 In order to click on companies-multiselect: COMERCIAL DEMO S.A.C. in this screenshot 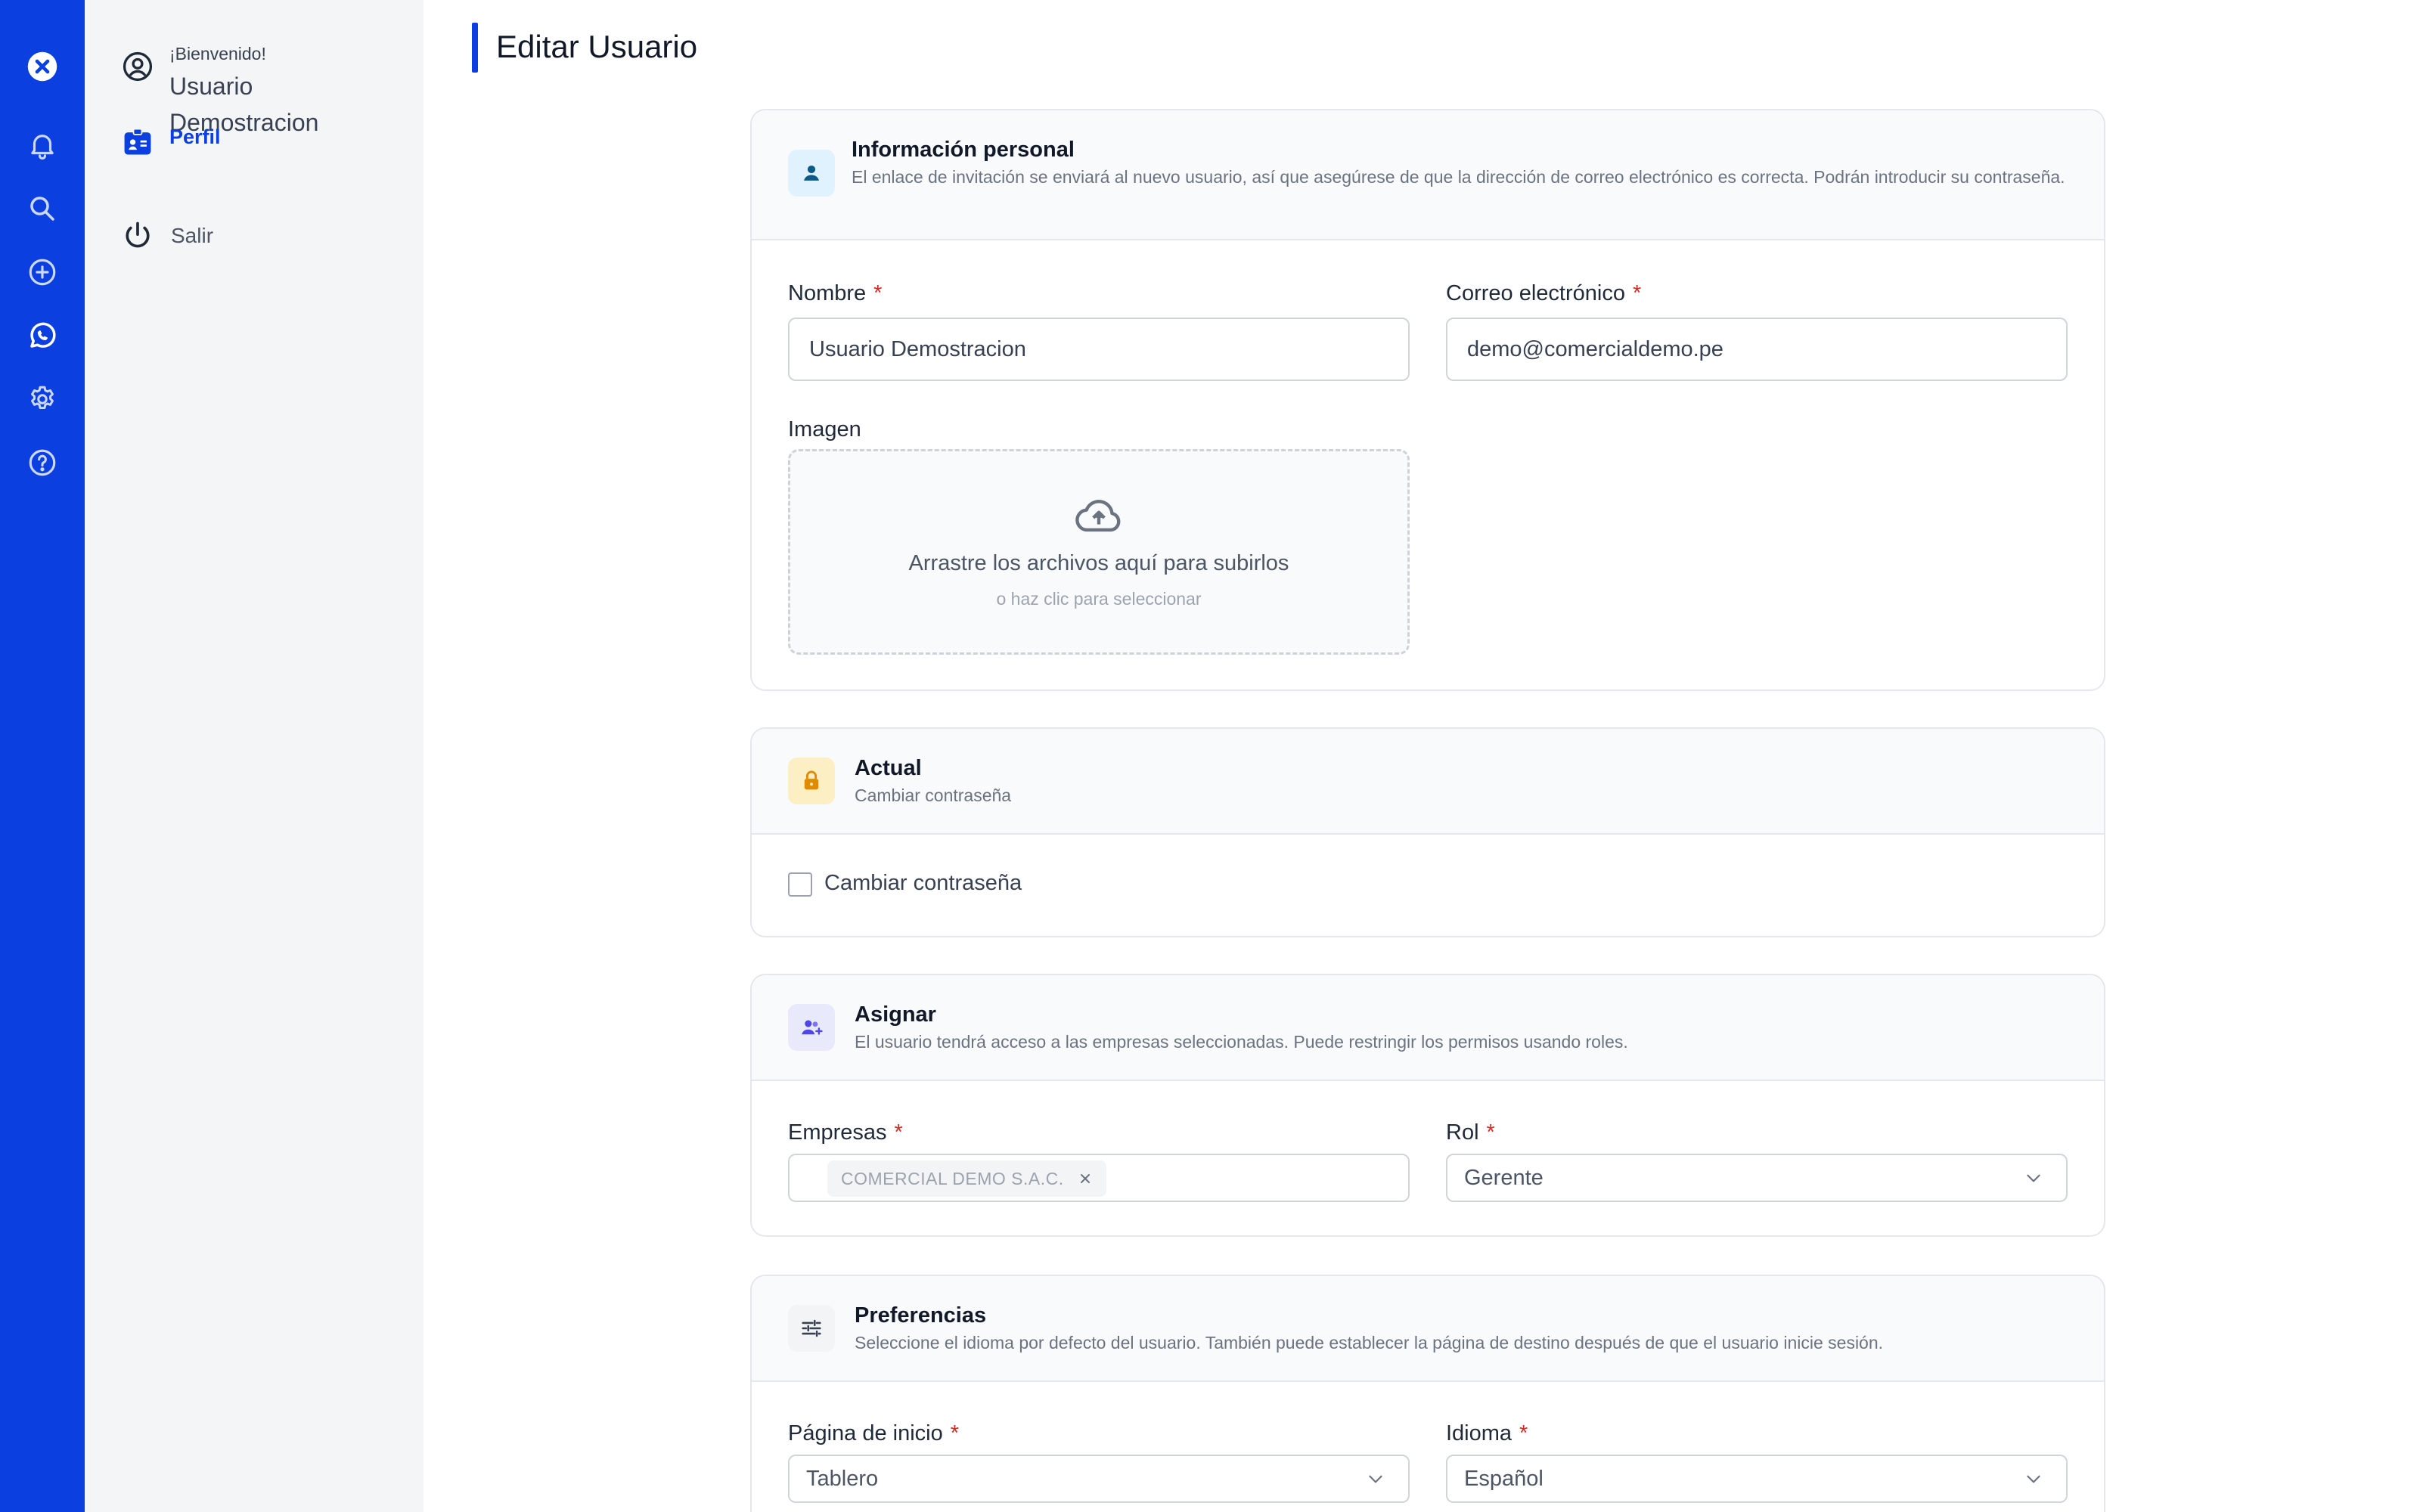, I will do `click(1099, 1178)`.